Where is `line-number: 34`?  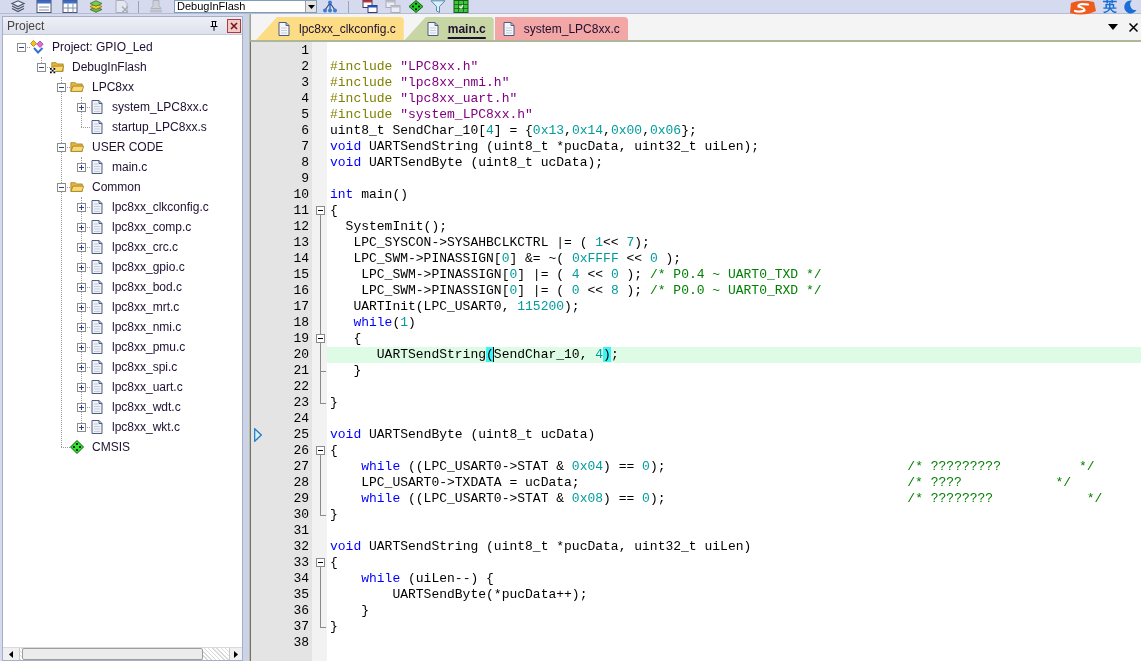 line-number: 34 is located at coordinates (301, 578).